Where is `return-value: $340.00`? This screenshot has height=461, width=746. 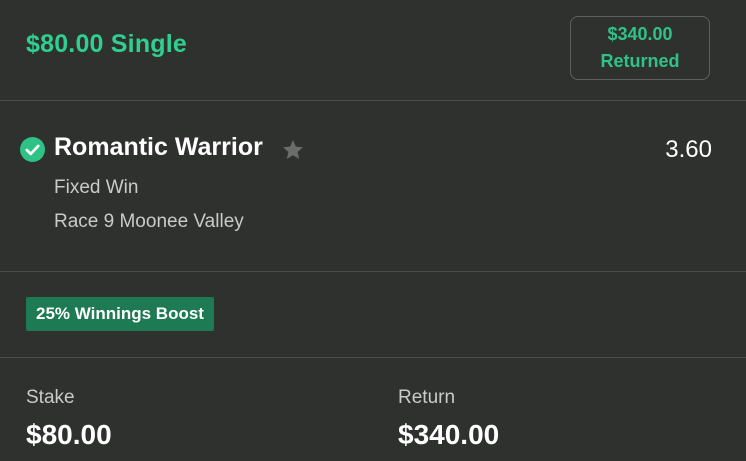 return-value: $340.00 is located at coordinates (449, 434).